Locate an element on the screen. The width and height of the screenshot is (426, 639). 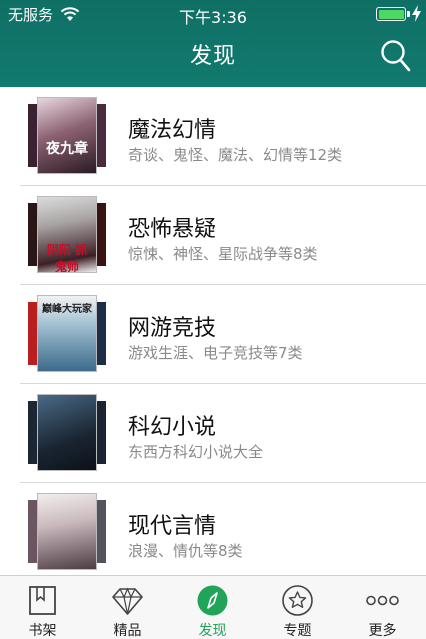
page-title: 发现 is located at coordinates (212, 56).